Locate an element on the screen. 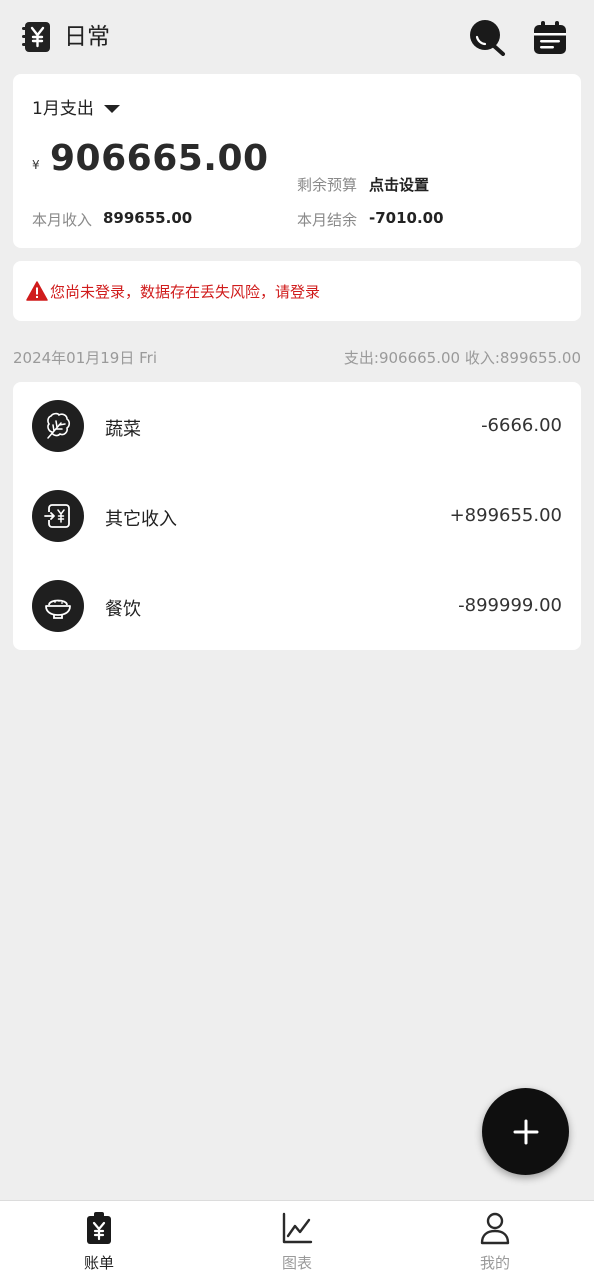  bill-icon is located at coordinates (99, 1228).